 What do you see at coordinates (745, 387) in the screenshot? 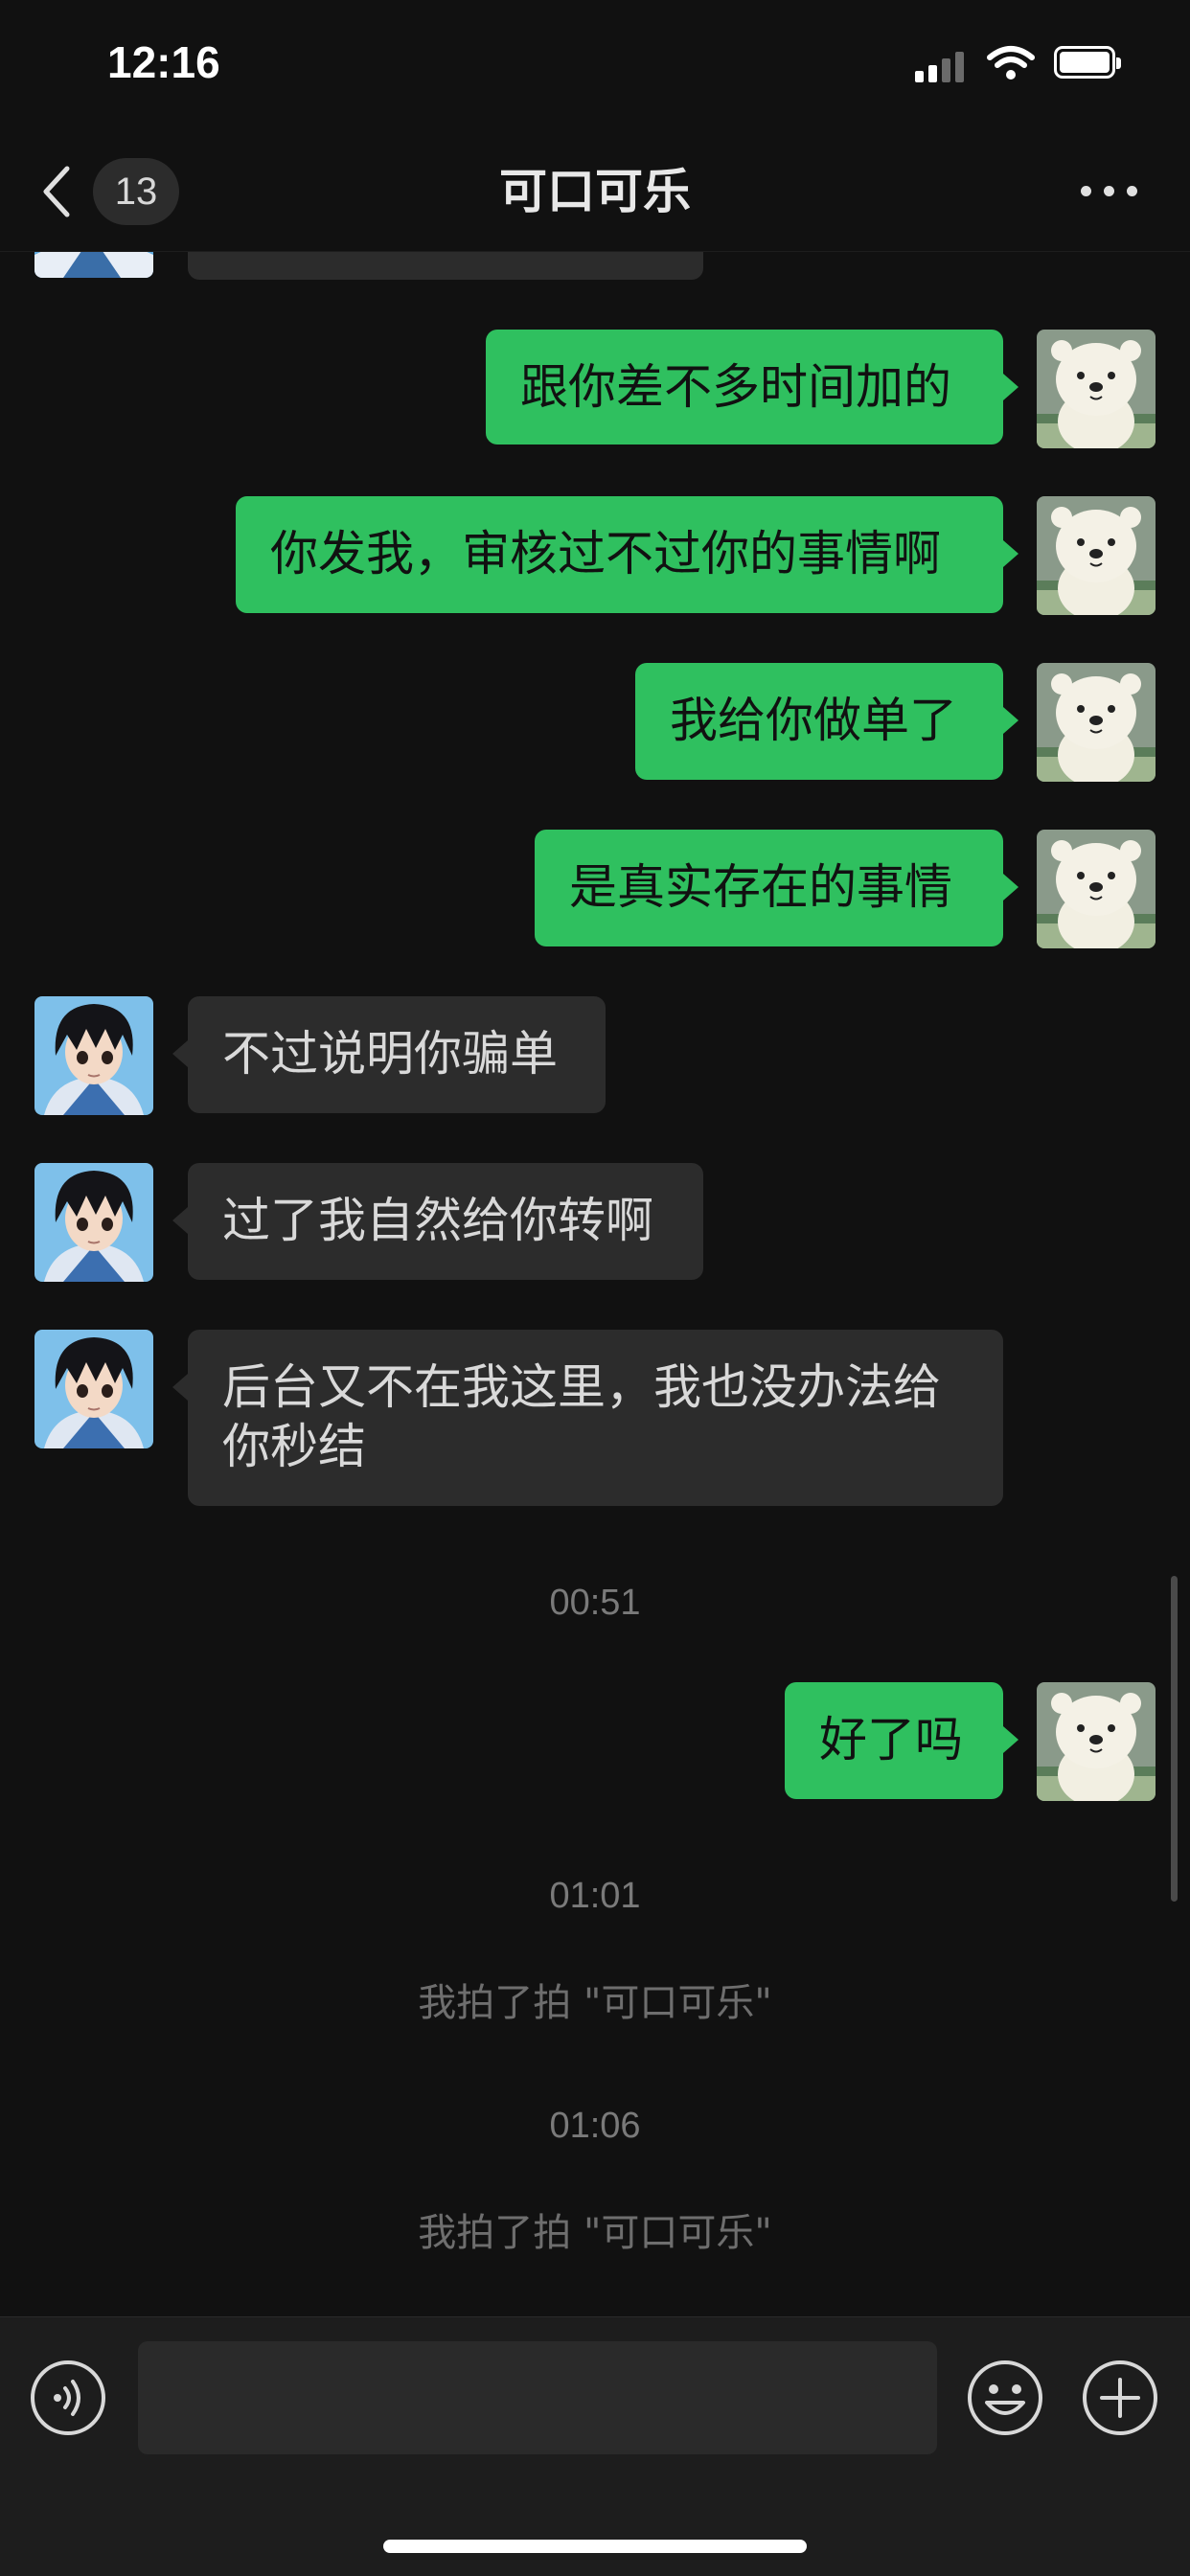
I see `message-bubble-outgoing: 跟你差不多时间加的` at bounding box center [745, 387].